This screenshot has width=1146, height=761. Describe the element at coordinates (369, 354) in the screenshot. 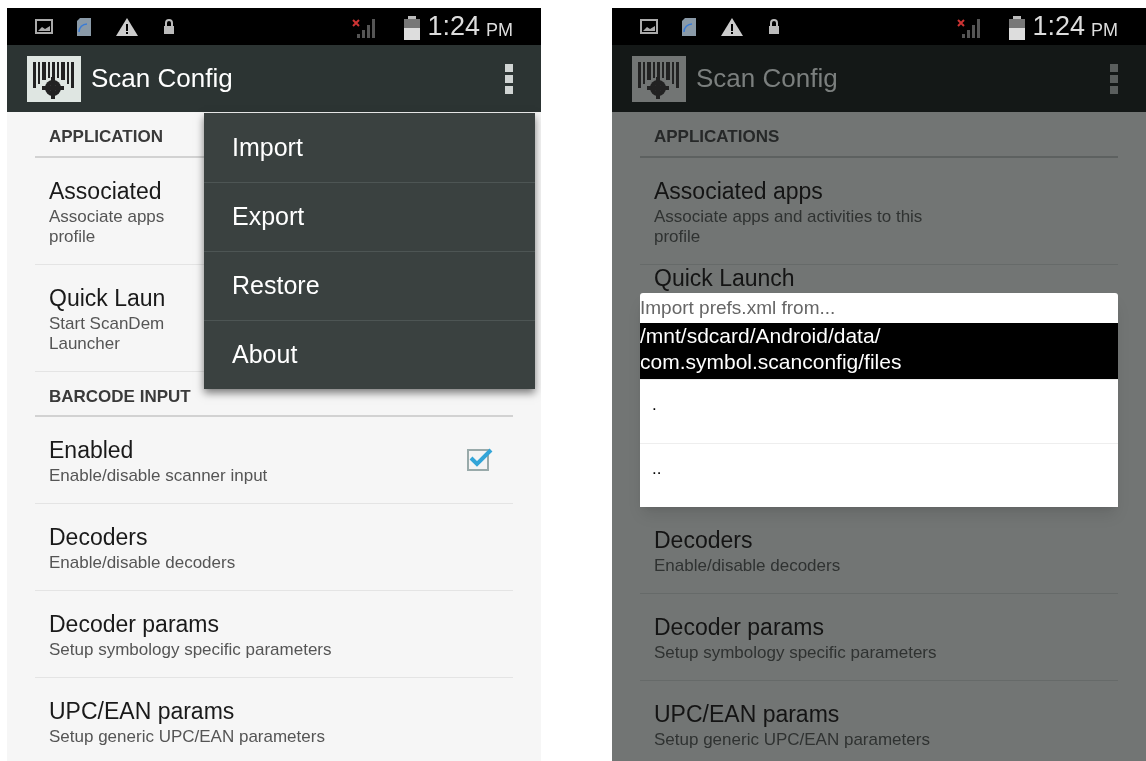

I see `menu-item: About` at that location.